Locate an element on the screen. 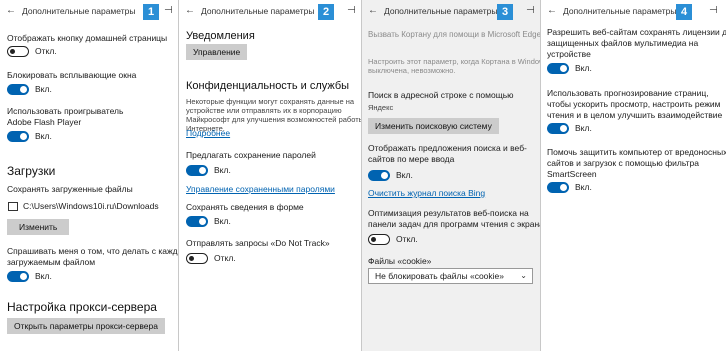 The height and width of the screenshot is (351, 726). panel-header: ← Дополнительные параметры 4 ⊣ is located at coordinates (633, 12).